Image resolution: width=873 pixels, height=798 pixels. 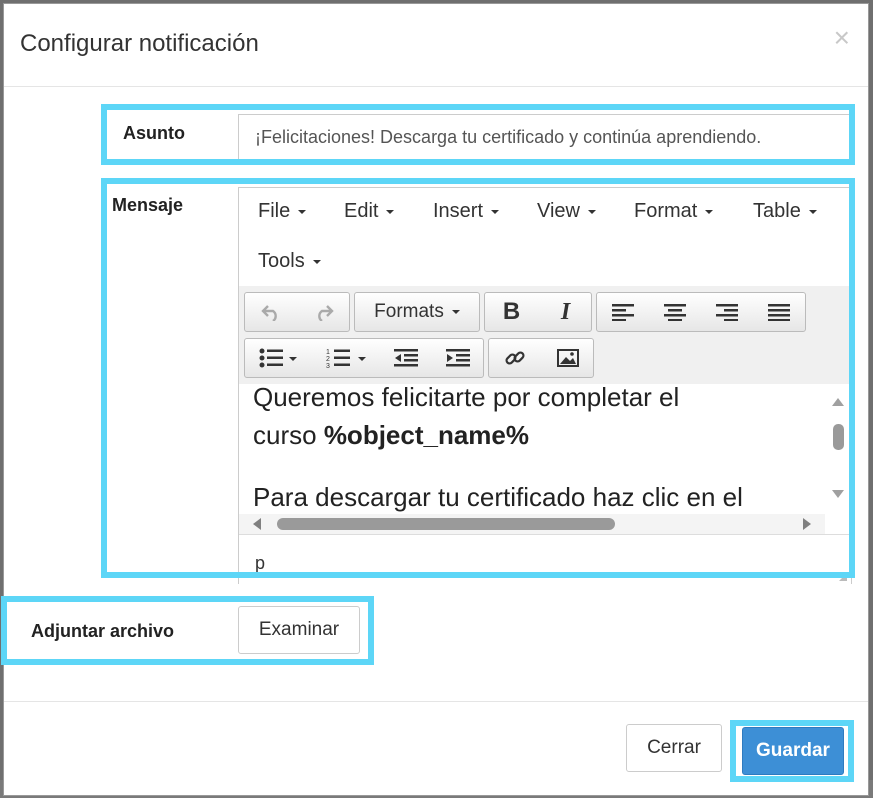 I want to click on menu-view: View, so click(x=566, y=211).